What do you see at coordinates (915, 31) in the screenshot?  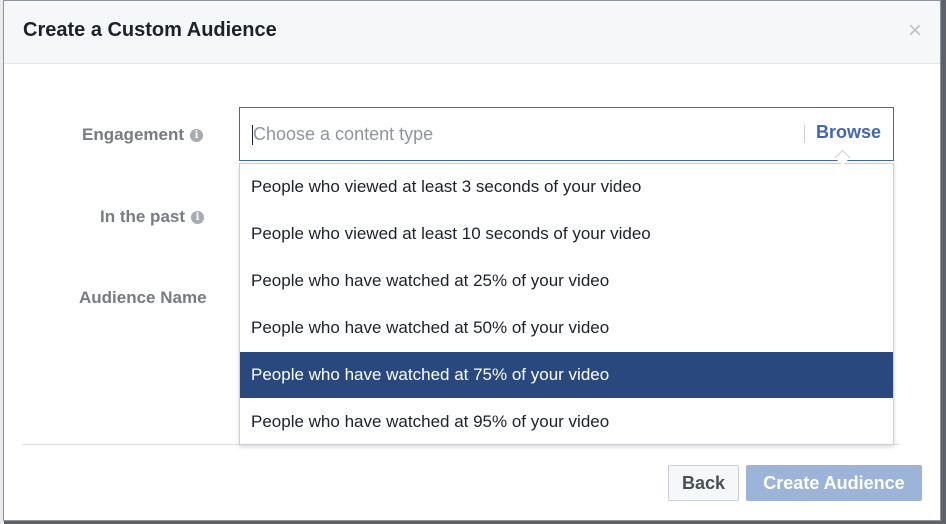 I see `close-icon: ×` at bounding box center [915, 31].